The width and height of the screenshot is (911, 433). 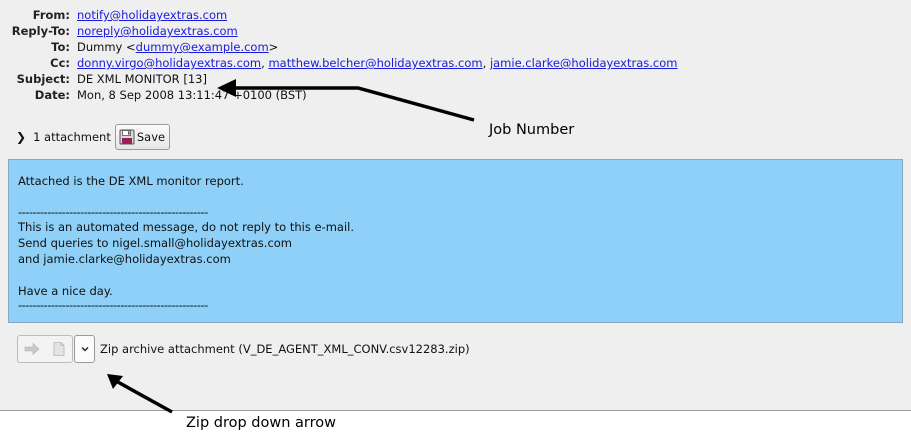 What do you see at coordinates (226, 88) in the screenshot?
I see `job-number-arrowhead` at bounding box center [226, 88].